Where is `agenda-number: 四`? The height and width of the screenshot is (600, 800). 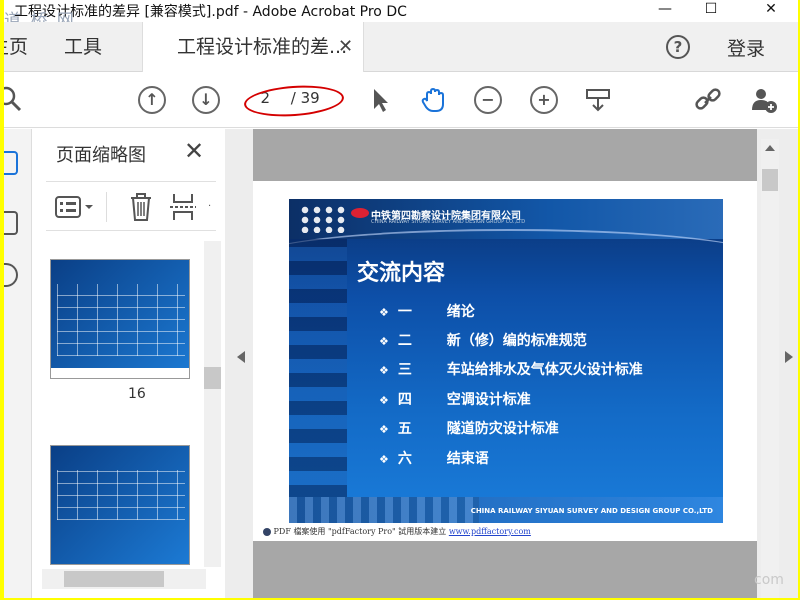
agenda-number: 四 is located at coordinates (404, 400).